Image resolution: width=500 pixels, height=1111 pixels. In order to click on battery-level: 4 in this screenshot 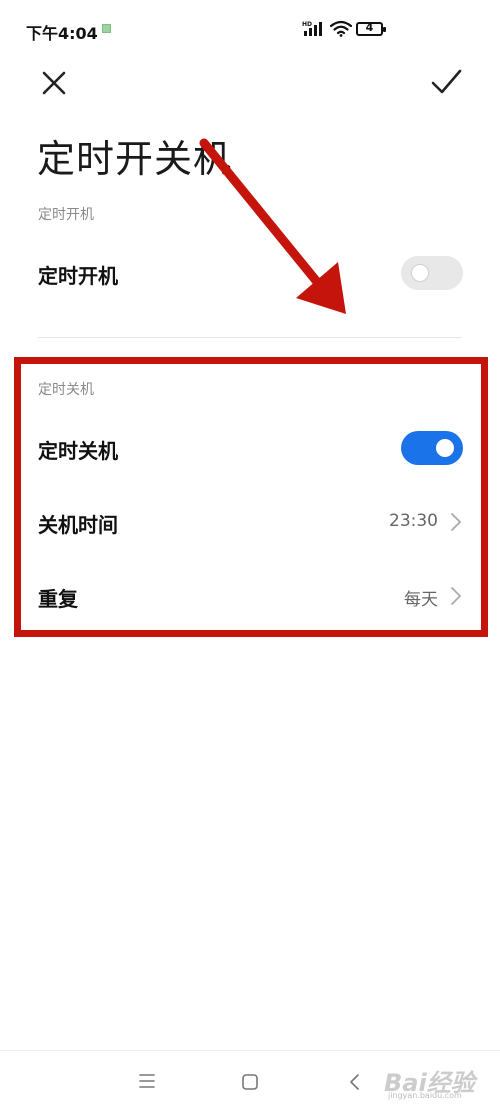, I will do `click(369, 27)`.